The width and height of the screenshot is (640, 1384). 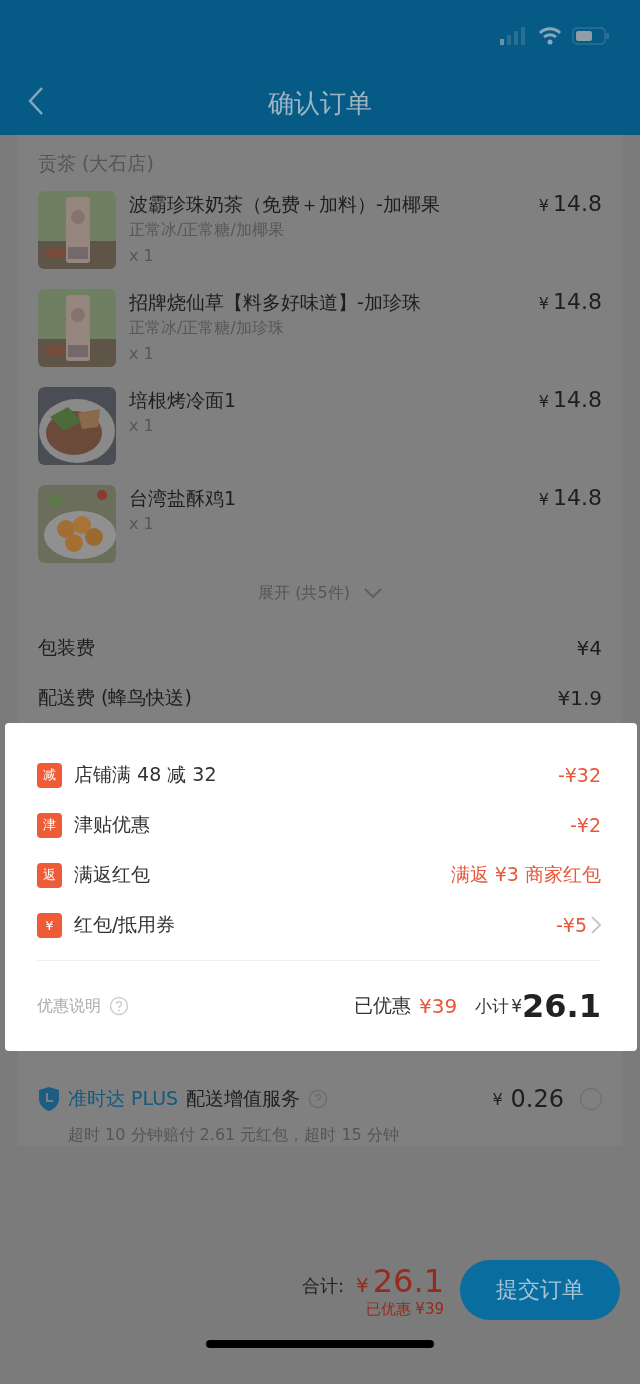 I want to click on fee-value: ¥4, so click(x=589, y=648).